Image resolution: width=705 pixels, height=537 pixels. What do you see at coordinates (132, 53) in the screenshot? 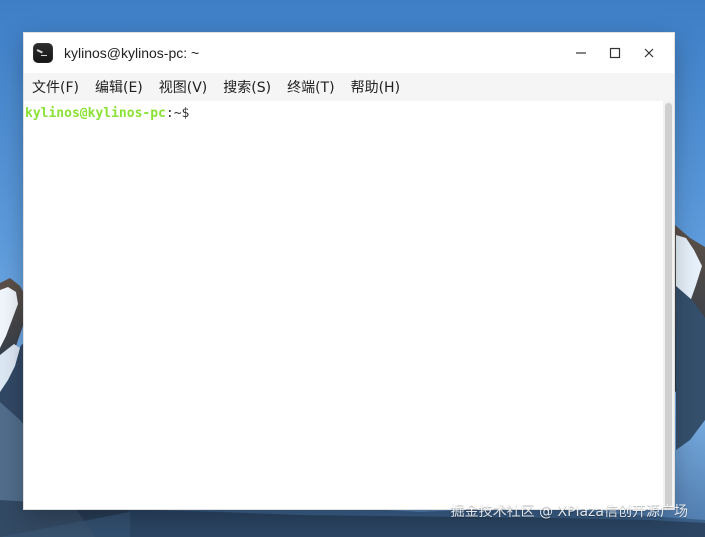
I see `window-title: kylinos@kylinos-pc: ~` at bounding box center [132, 53].